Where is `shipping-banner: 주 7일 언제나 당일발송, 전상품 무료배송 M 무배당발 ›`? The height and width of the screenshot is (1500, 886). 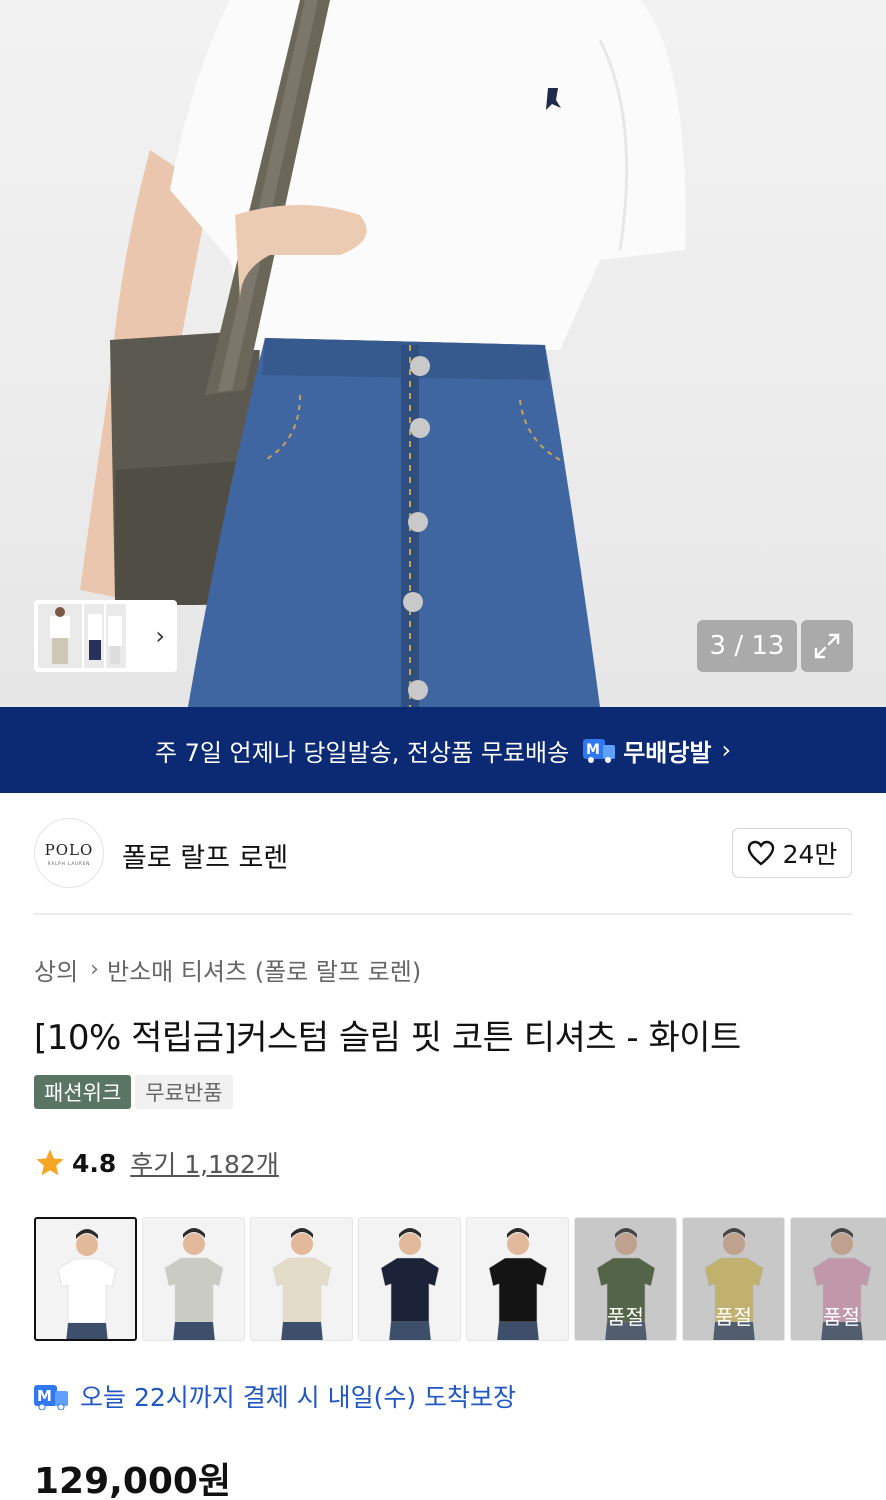
shipping-banner: 주 7일 언제나 당일발송, 전상품 무료배송 M 무배당발 › is located at coordinates (443, 750).